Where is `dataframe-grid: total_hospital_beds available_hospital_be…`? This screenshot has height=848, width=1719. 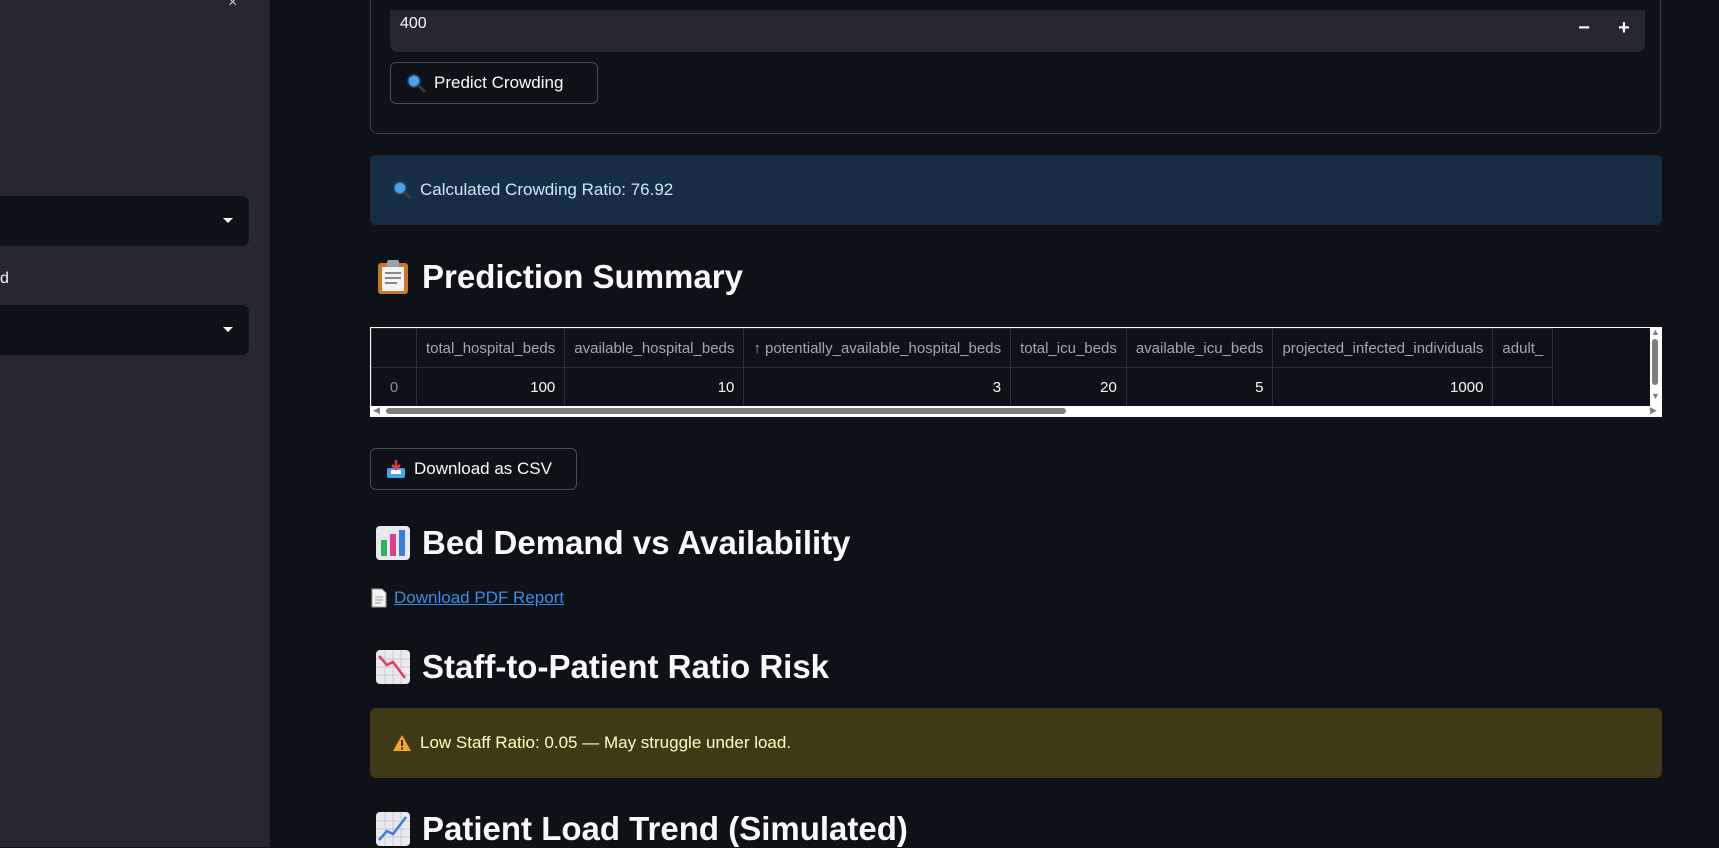 dataframe-grid: total_hospital_beds available_hospital_be… is located at coordinates (1010, 367).